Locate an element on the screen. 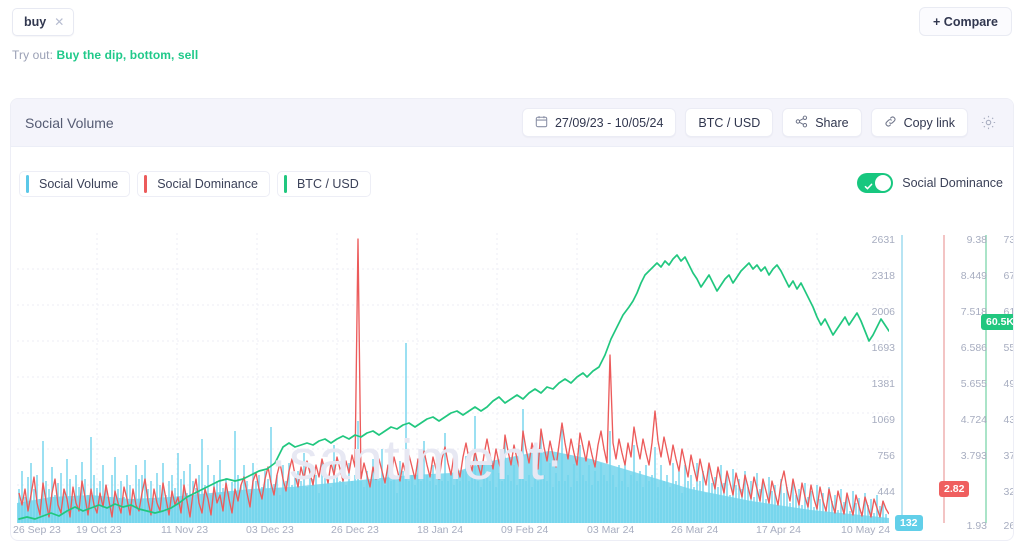 The image size is (1024, 551). date-range-label: 27/09/23 - 10/05/24 is located at coordinates (609, 122).